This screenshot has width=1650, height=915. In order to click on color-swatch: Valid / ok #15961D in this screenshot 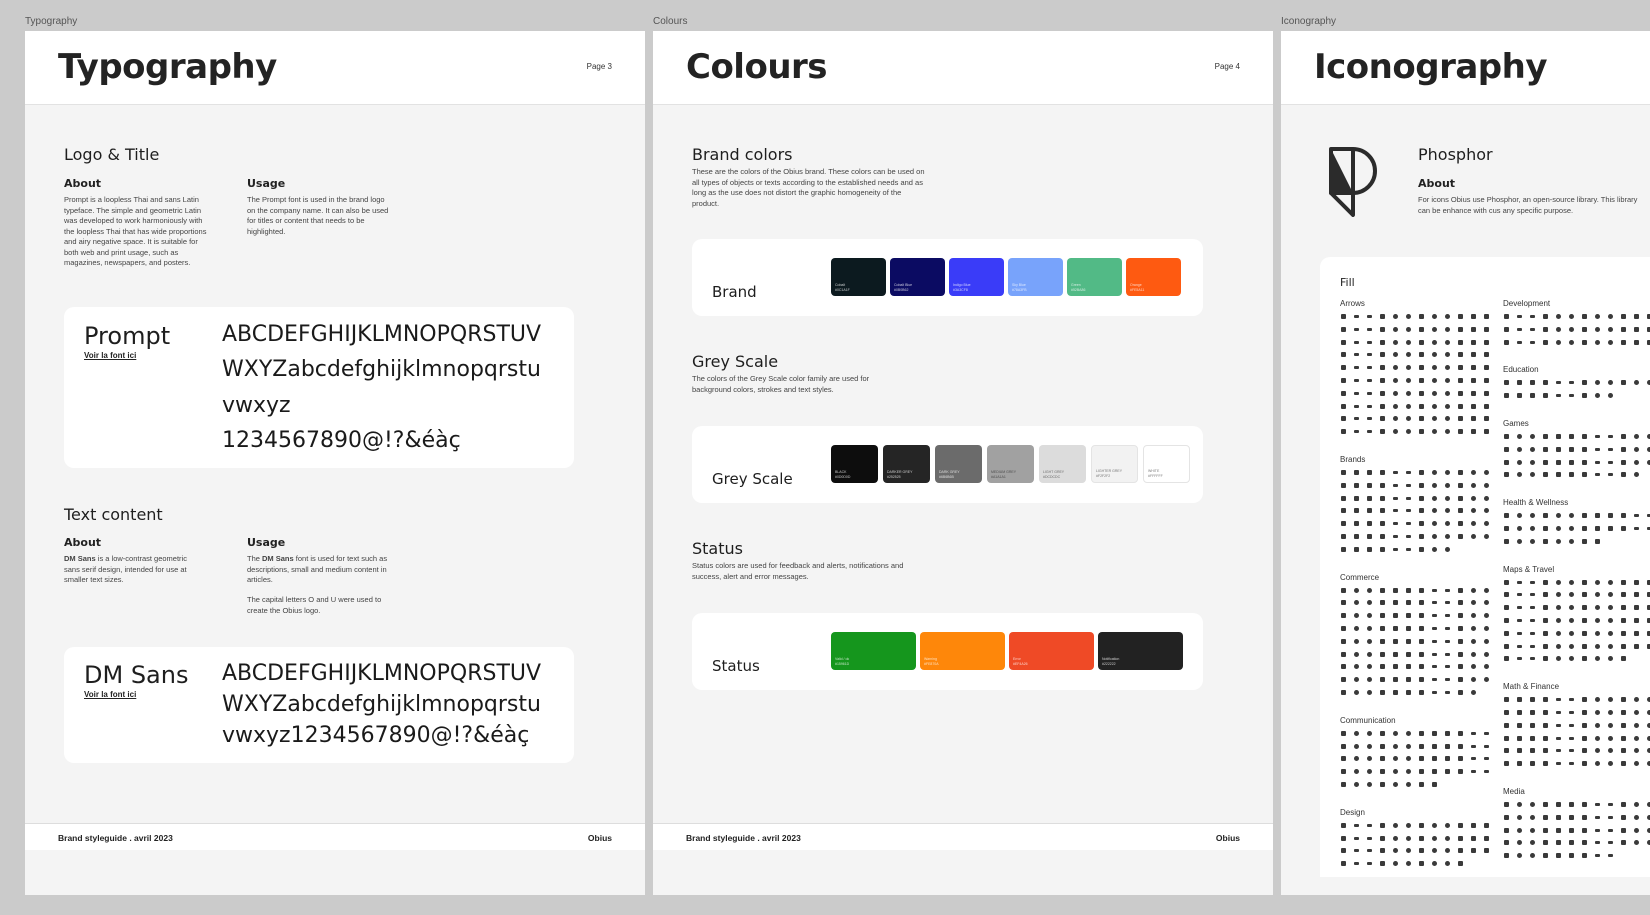, I will do `click(873, 651)`.